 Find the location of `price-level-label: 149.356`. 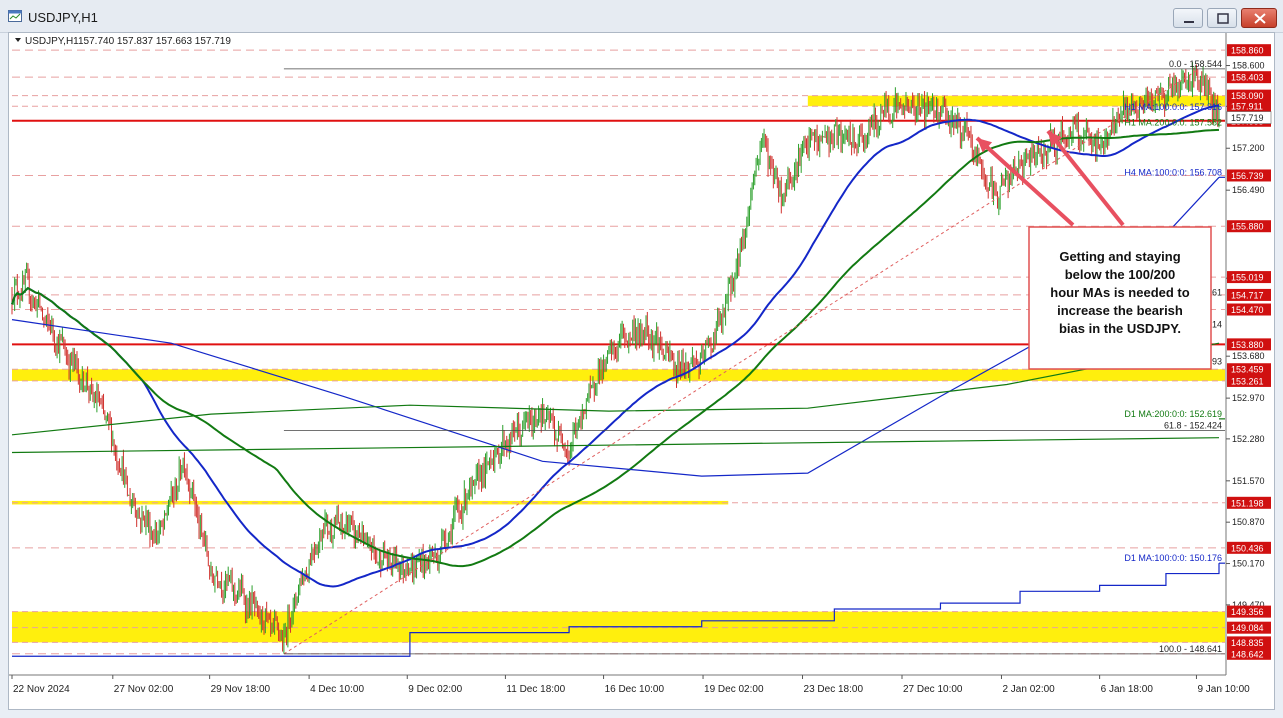

price-level-label: 149.356 is located at coordinates (1247, 612).